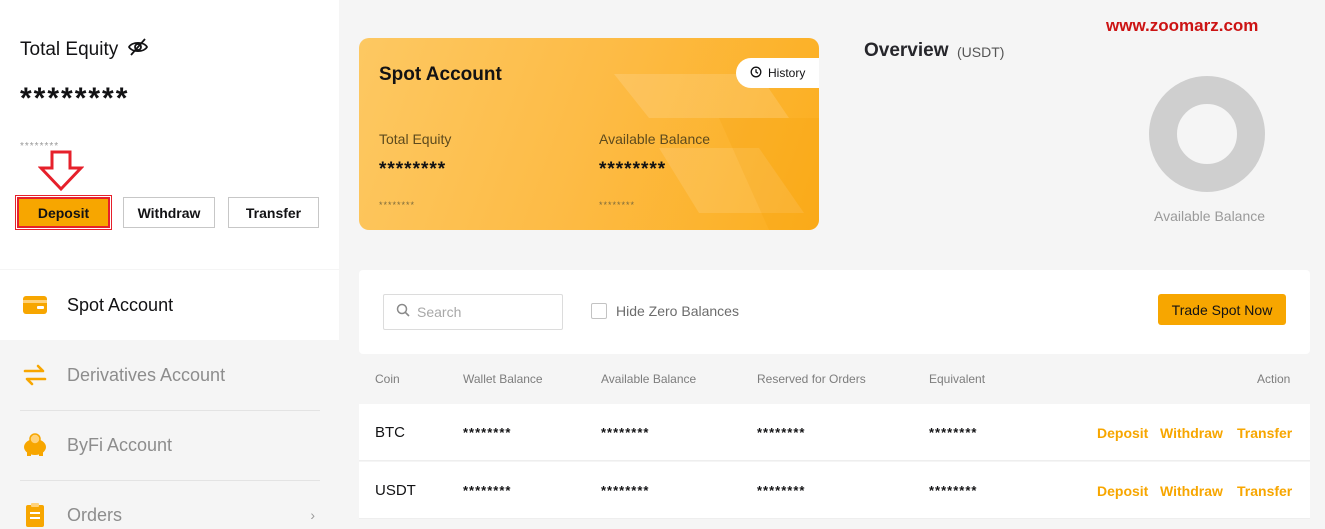  Describe the element at coordinates (312, 515) in the screenshot. I see `chevron-right-icon: ›` at that location.